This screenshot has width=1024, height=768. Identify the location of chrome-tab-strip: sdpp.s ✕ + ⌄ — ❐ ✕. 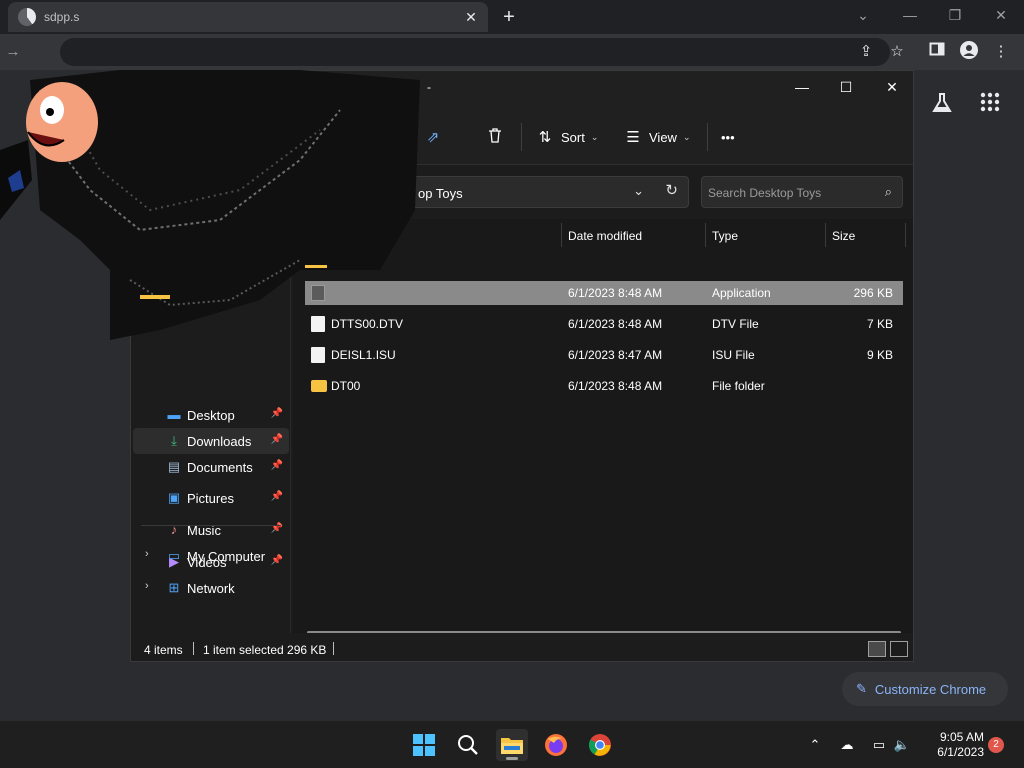
(512, 17).